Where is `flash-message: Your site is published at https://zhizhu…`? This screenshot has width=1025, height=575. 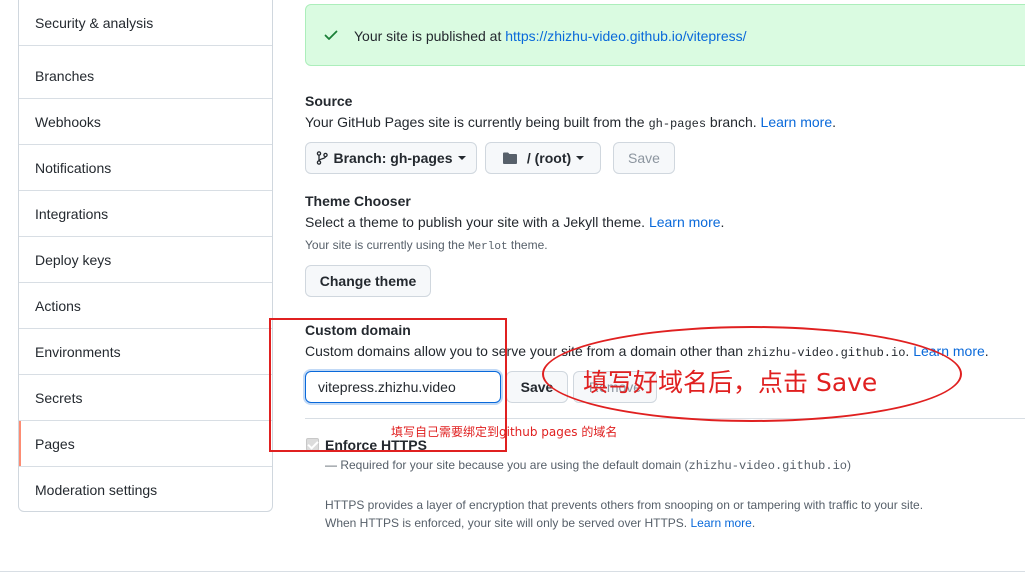
flash-message: Your site is published at https://zhizhu… is located at coordinates (550, 36).